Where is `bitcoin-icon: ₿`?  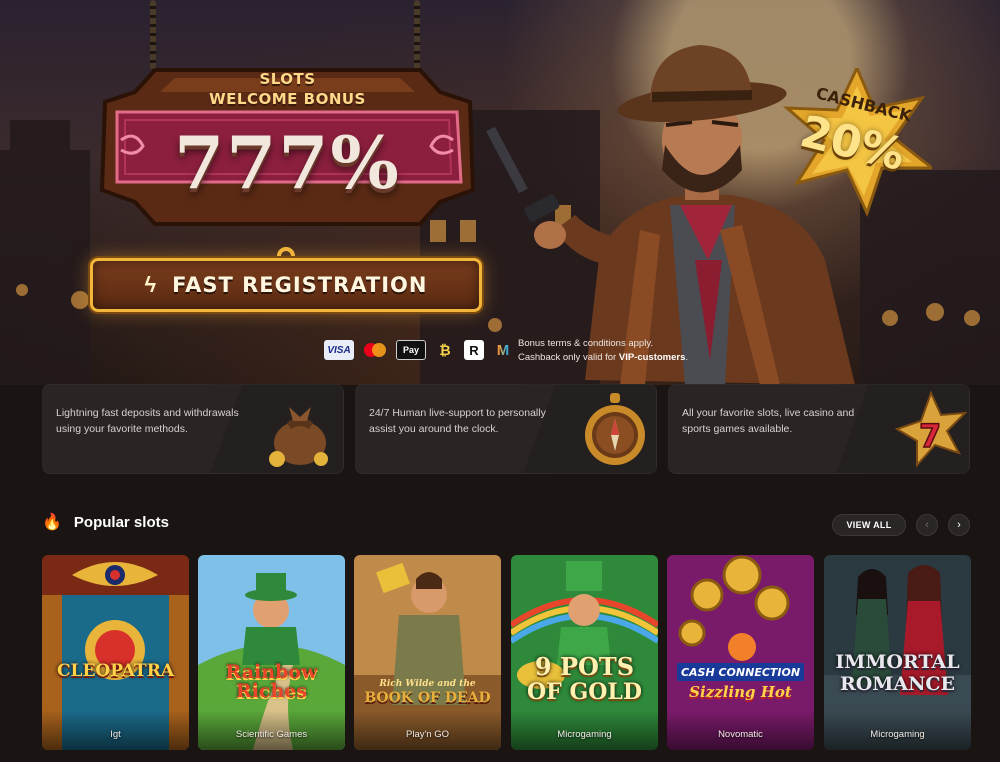 bitcoin-icon: ₿ is located at coordinates (445, 350).